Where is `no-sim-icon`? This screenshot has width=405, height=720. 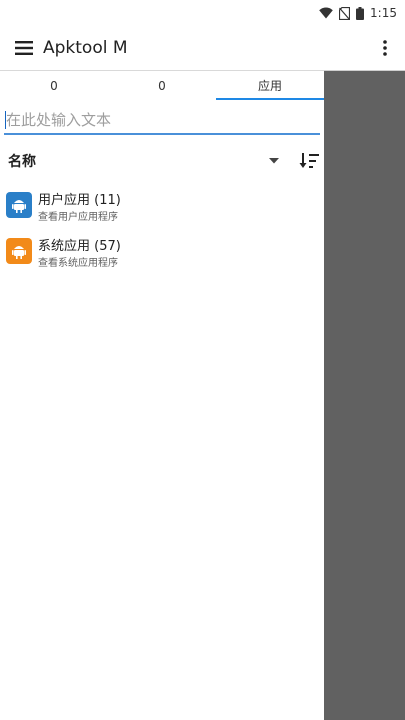
no-sim-icon is located at coordinates (345, 13).